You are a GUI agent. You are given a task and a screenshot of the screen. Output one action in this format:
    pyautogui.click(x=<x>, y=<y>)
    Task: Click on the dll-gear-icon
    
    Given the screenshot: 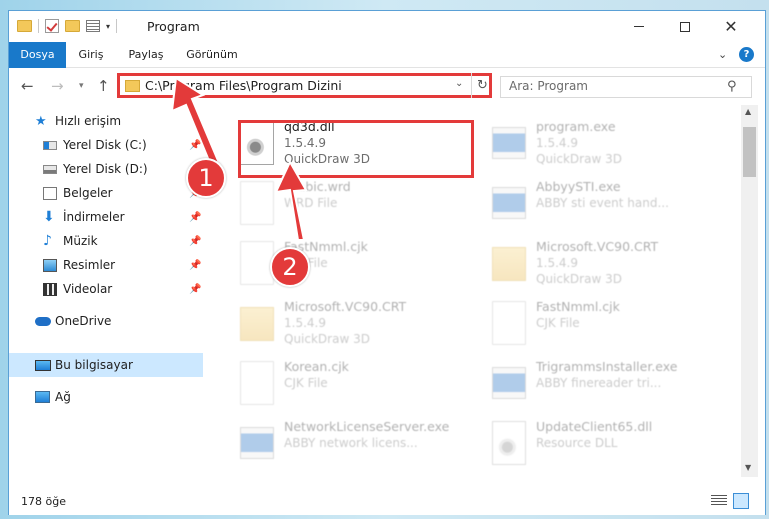 What is the action you would take?
    pyautogui.click(x=509, y=443)
    